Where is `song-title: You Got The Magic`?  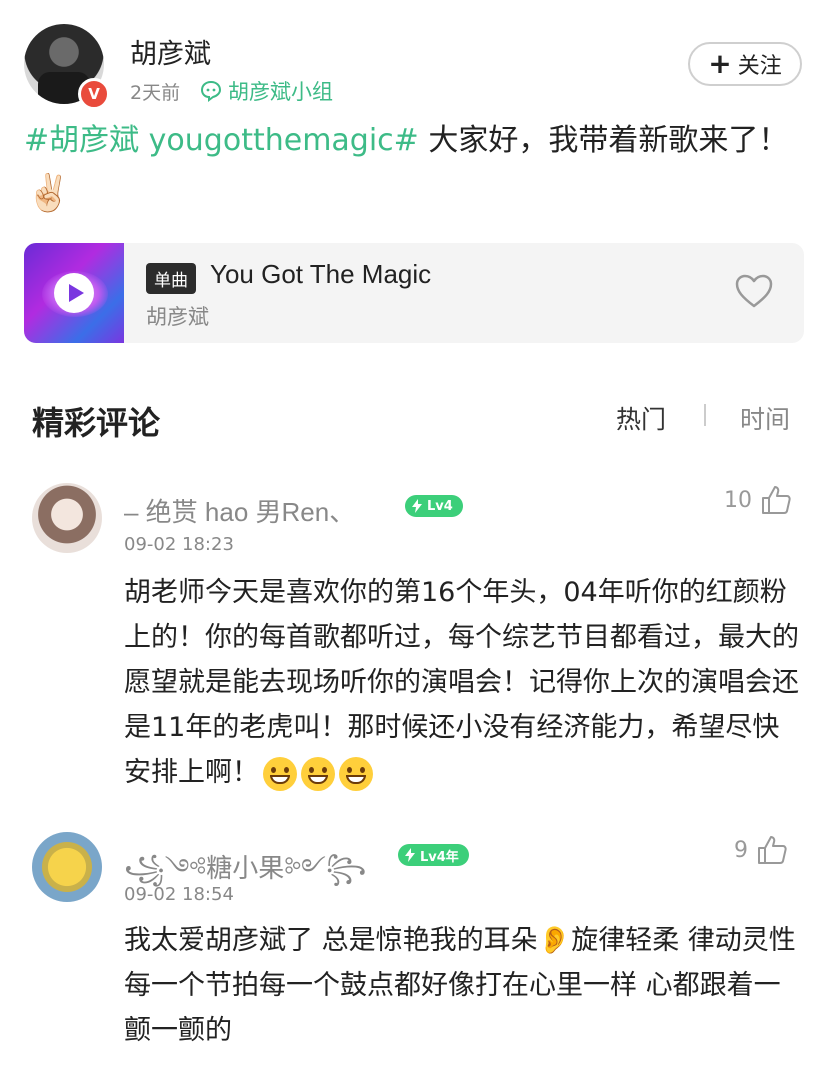 song-title: You Got The Magic is located at coordinates (321, 274).